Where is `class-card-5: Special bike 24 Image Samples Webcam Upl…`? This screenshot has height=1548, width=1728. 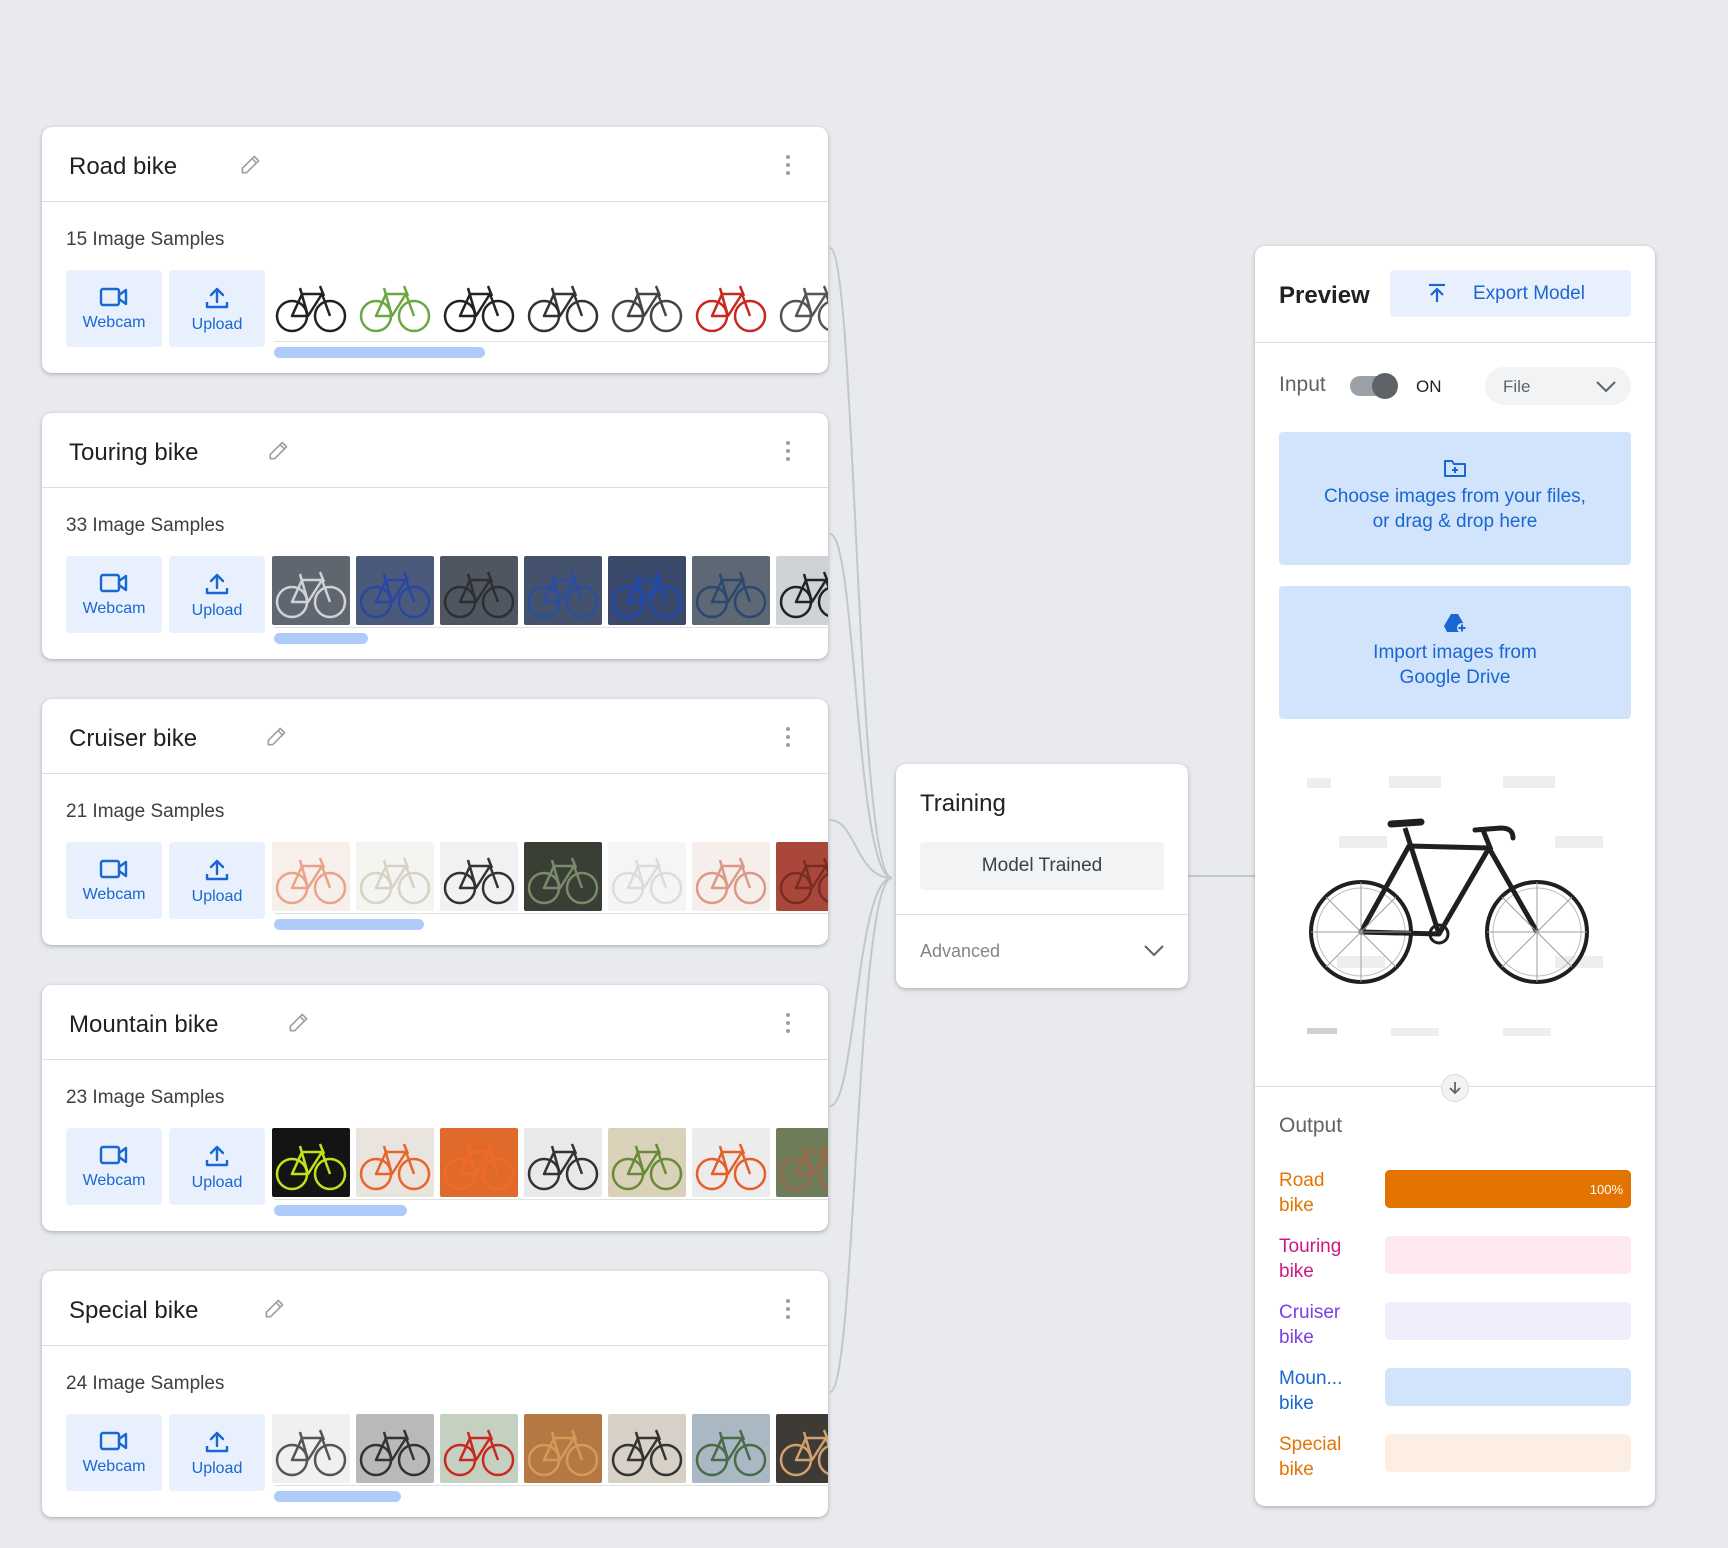 class-card-5: Special bike 24 Image Samples Webcam Upl… is located at coordinates (435, 1394).